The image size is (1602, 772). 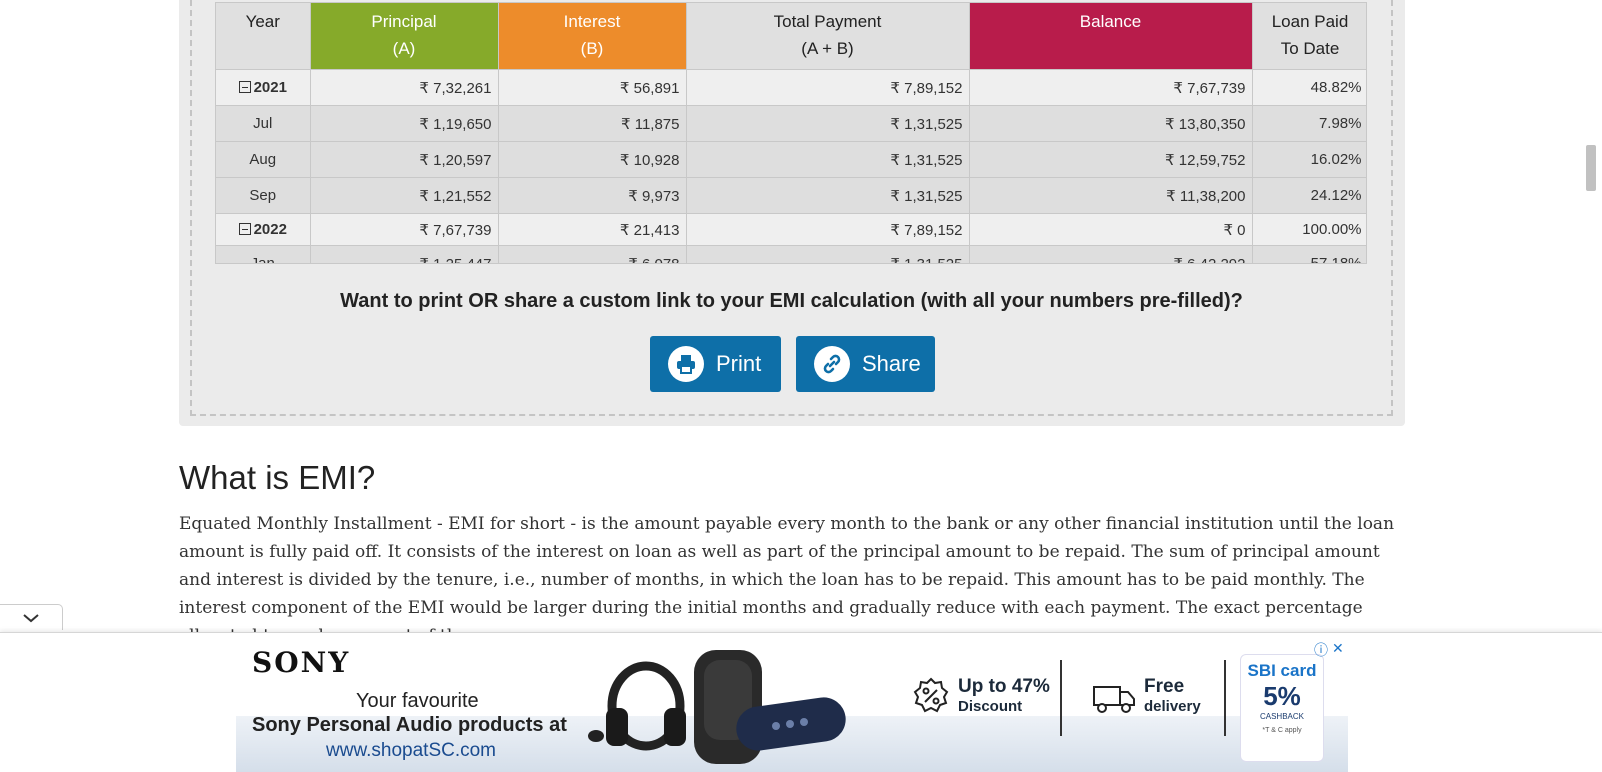 I want to click on month-cell: Aug, so click(x=263, y=159).